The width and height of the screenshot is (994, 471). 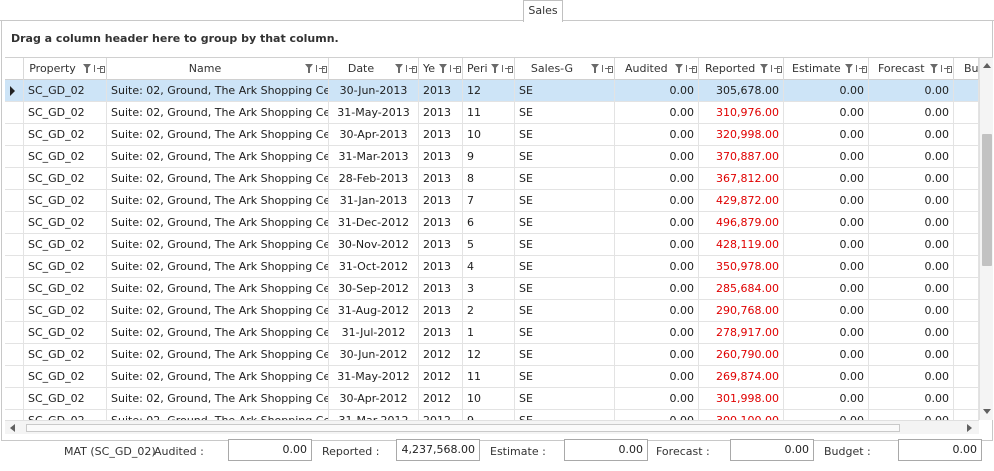 I want to click on cell-period: 5, so click(x=489, y=245).